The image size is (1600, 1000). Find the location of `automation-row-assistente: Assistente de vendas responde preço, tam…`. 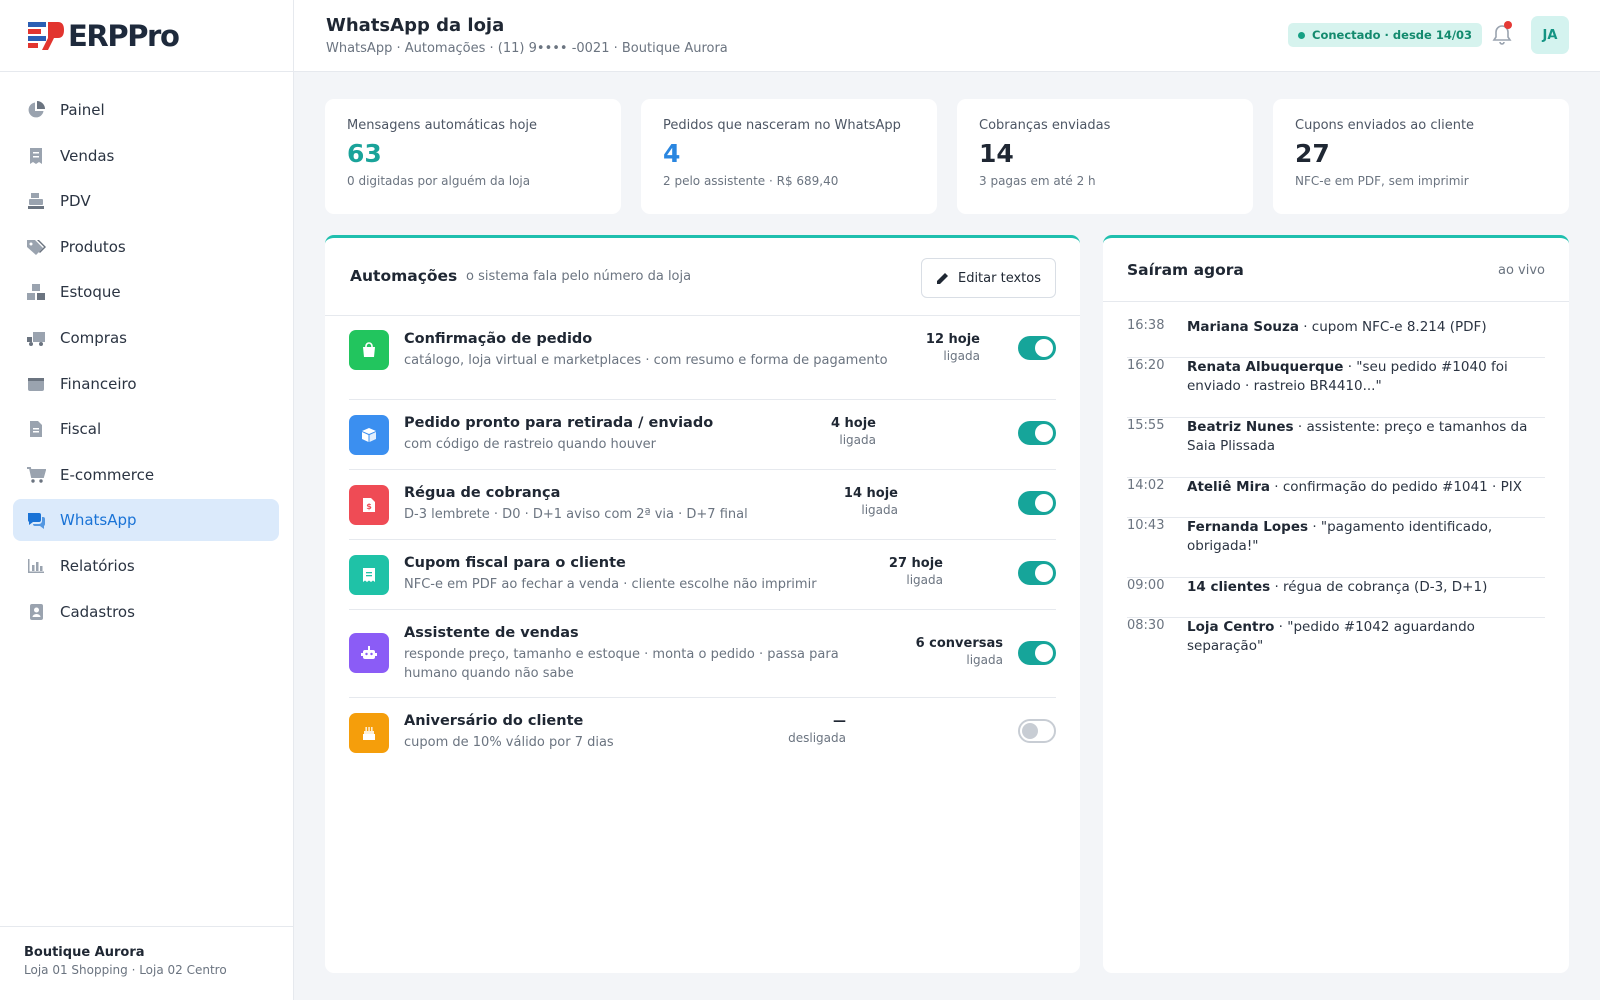

automation-row-assistente: Assistente de vendas responde preço, tam… is located at coordinates (702, 654).